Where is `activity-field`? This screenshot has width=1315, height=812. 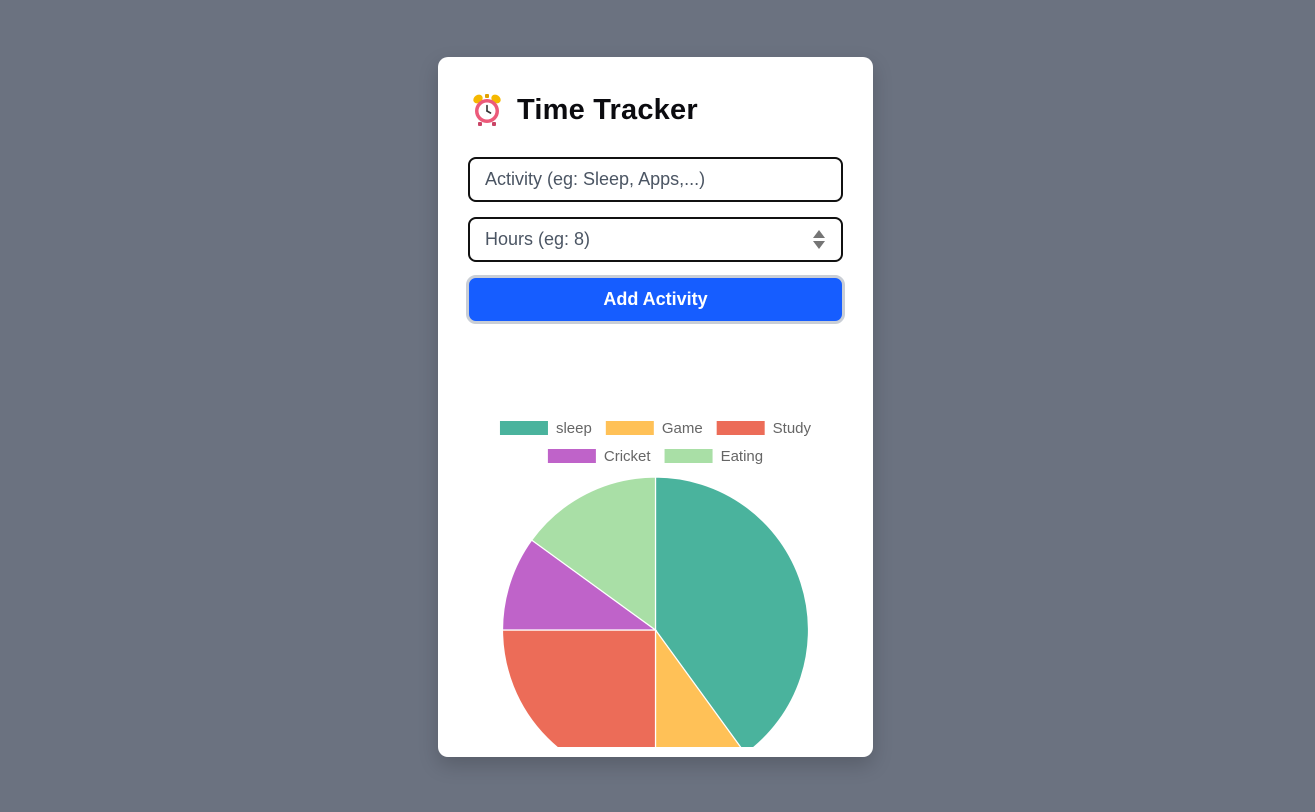 activity-field is located at coordinates (655, 179).